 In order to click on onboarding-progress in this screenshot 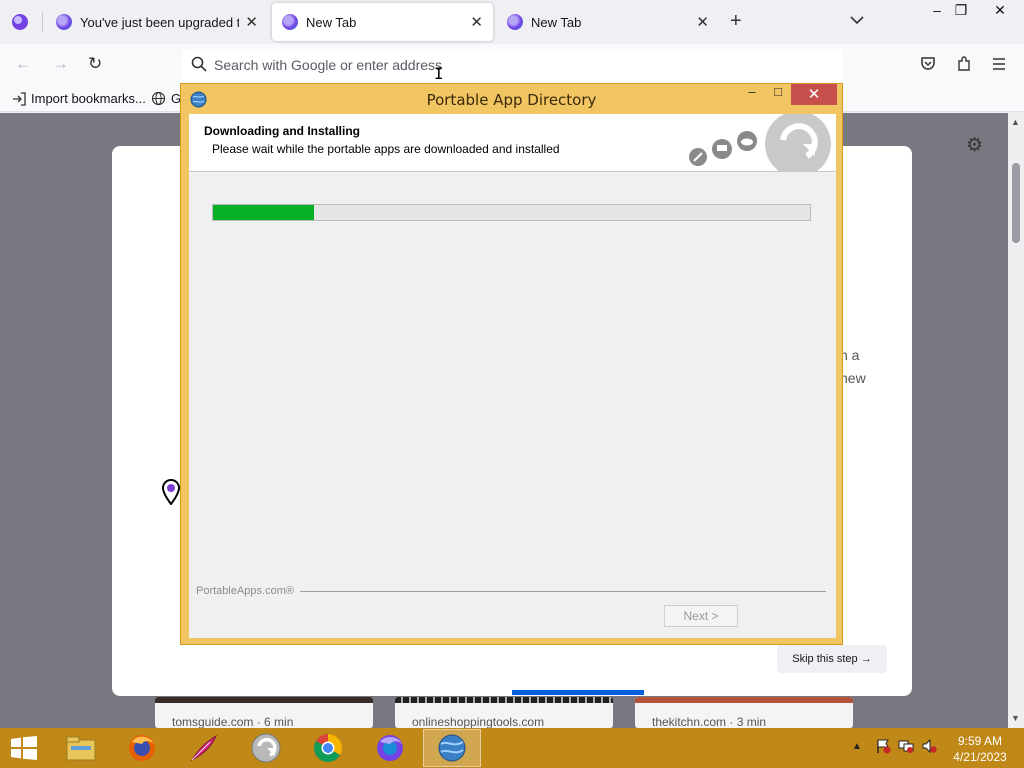, I will do `click(578, 692)`.